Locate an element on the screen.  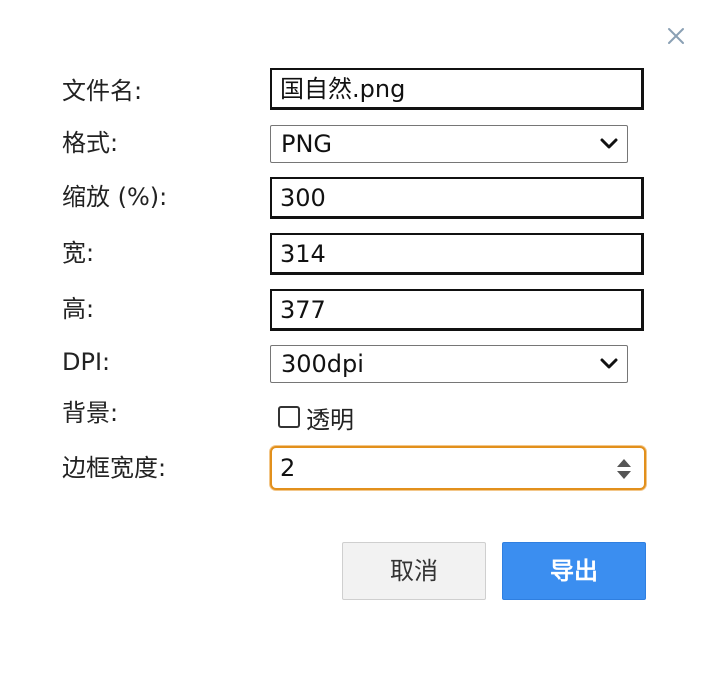
close-icon is located at coordinates (676, 36).